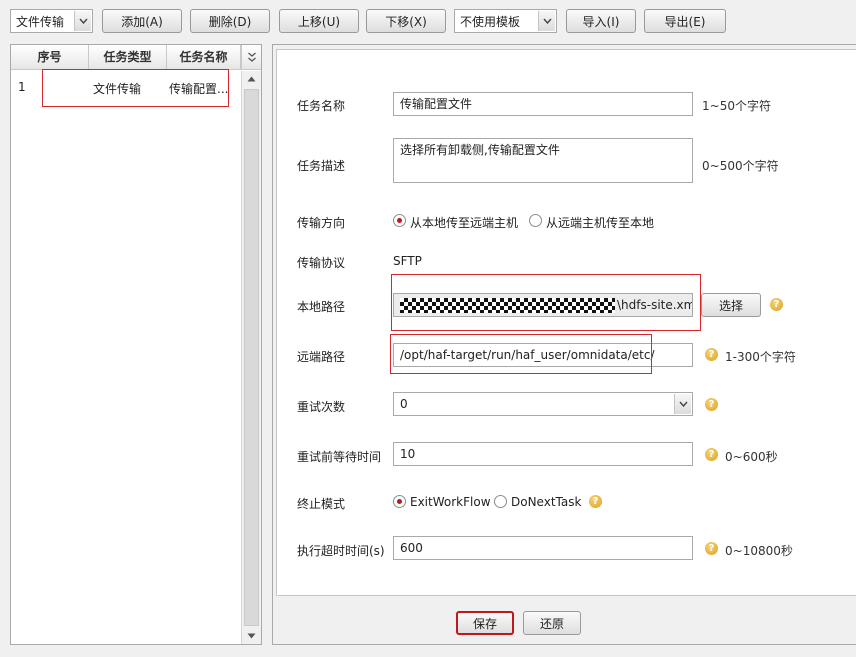 This screenshot has height=657, width=856. What do you see at coordinates (600, 222) in the screenshot?
I see `direction-option-remote-to-local: 从远端主机传至本地` at bounding box center [600, 222].